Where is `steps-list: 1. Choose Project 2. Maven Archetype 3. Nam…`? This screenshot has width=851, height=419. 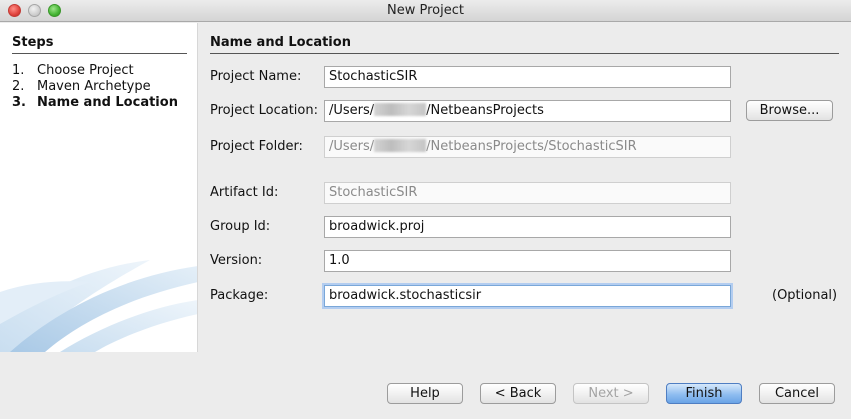 steps-list: 1. Choose Project 2. Maven Archetype 3. Nam… is located at coordinates (95, 87).